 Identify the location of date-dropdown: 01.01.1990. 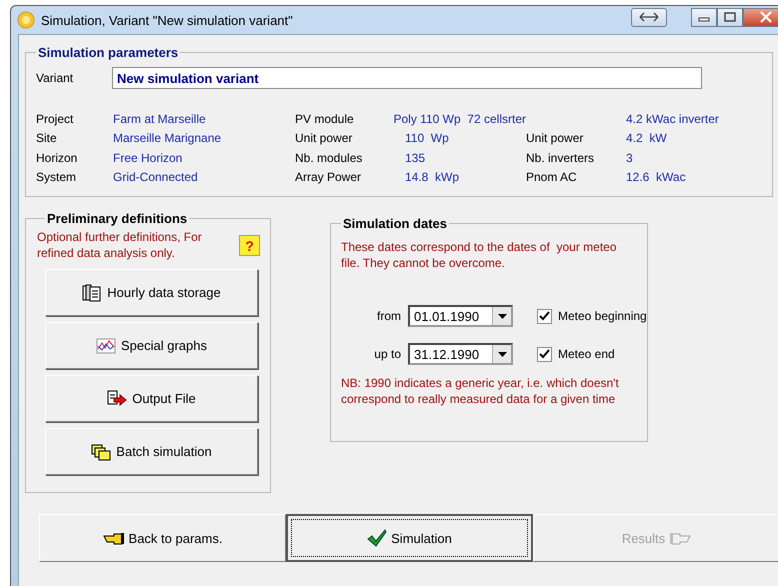
(460, 316).